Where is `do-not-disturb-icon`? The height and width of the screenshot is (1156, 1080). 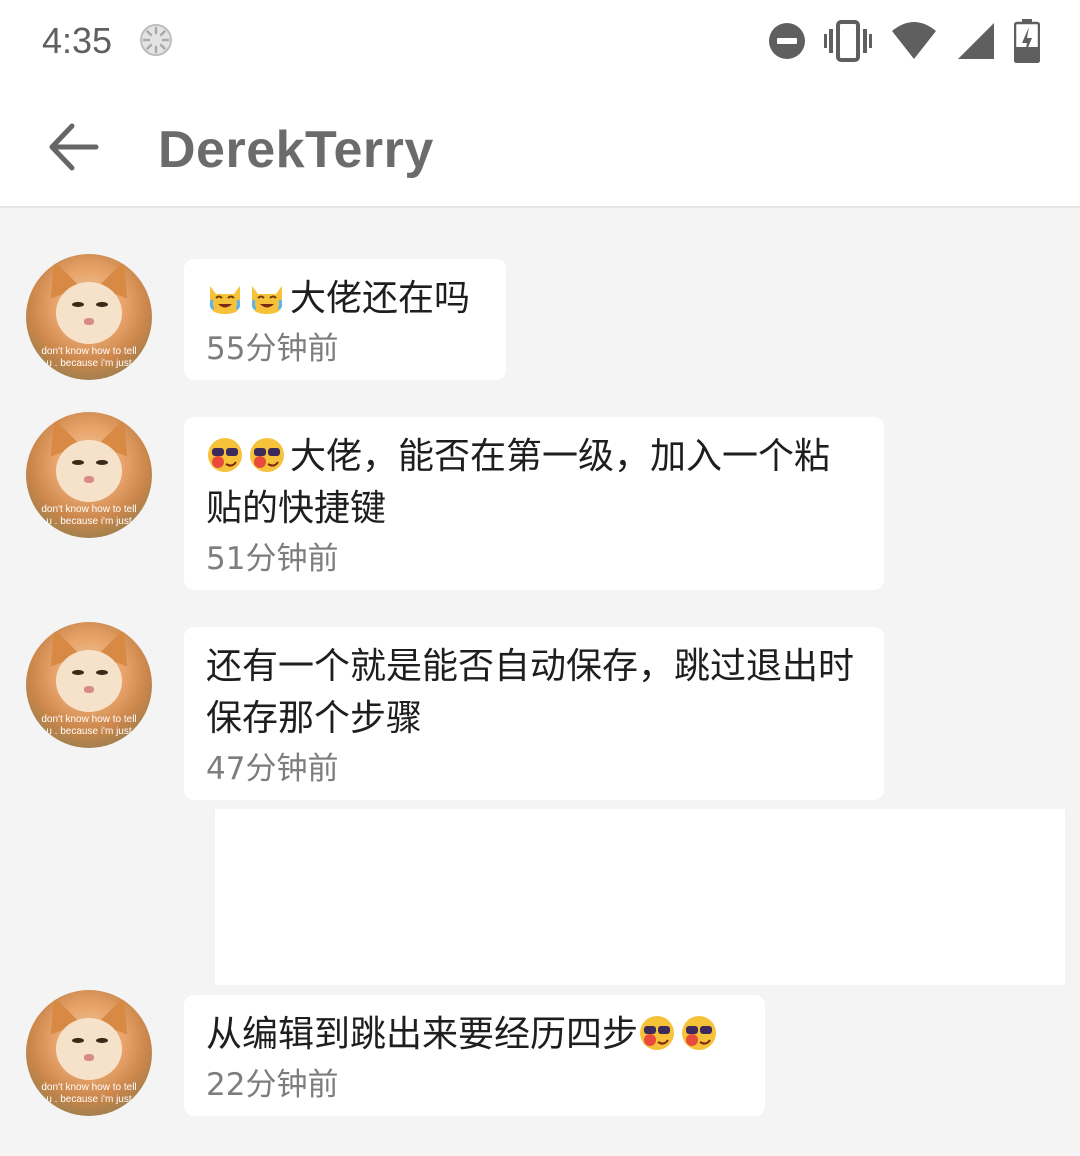
do-not-disturb-icon is located at coordinates (787, 41).